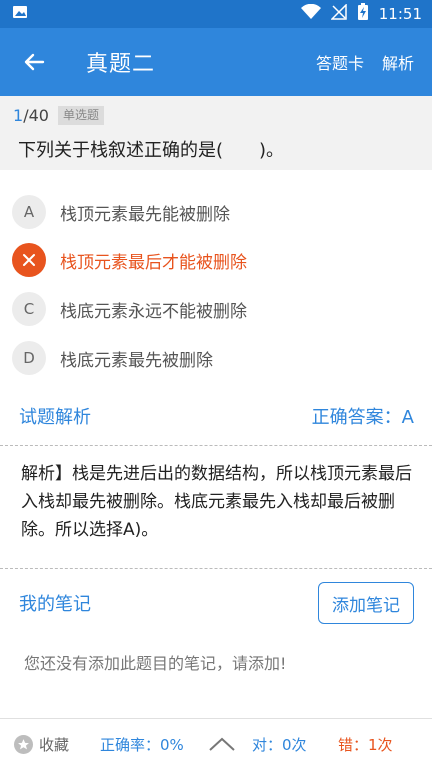  What do you see at coordinates (23, 744) in the screenshot?
I see `star-icon` at bounding box center [23, 744].